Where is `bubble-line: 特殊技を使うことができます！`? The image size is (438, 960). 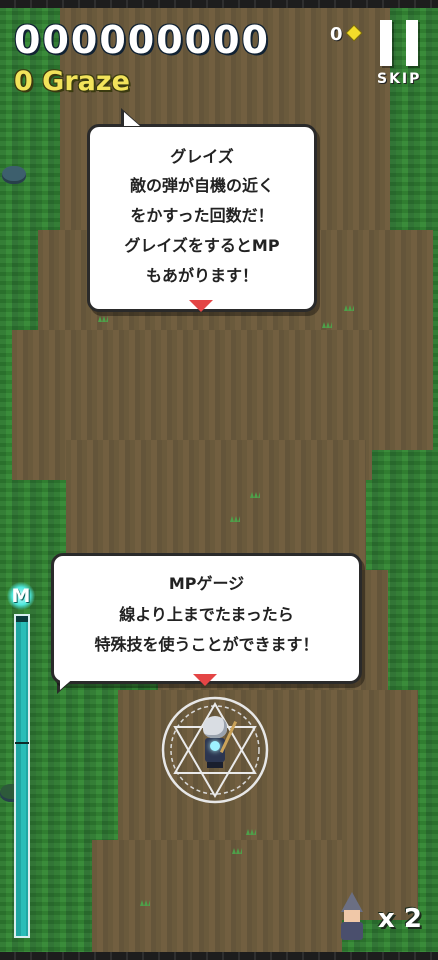
bubble-line: 特殊技を使うことができます！ is located at coordinates (206, 644).